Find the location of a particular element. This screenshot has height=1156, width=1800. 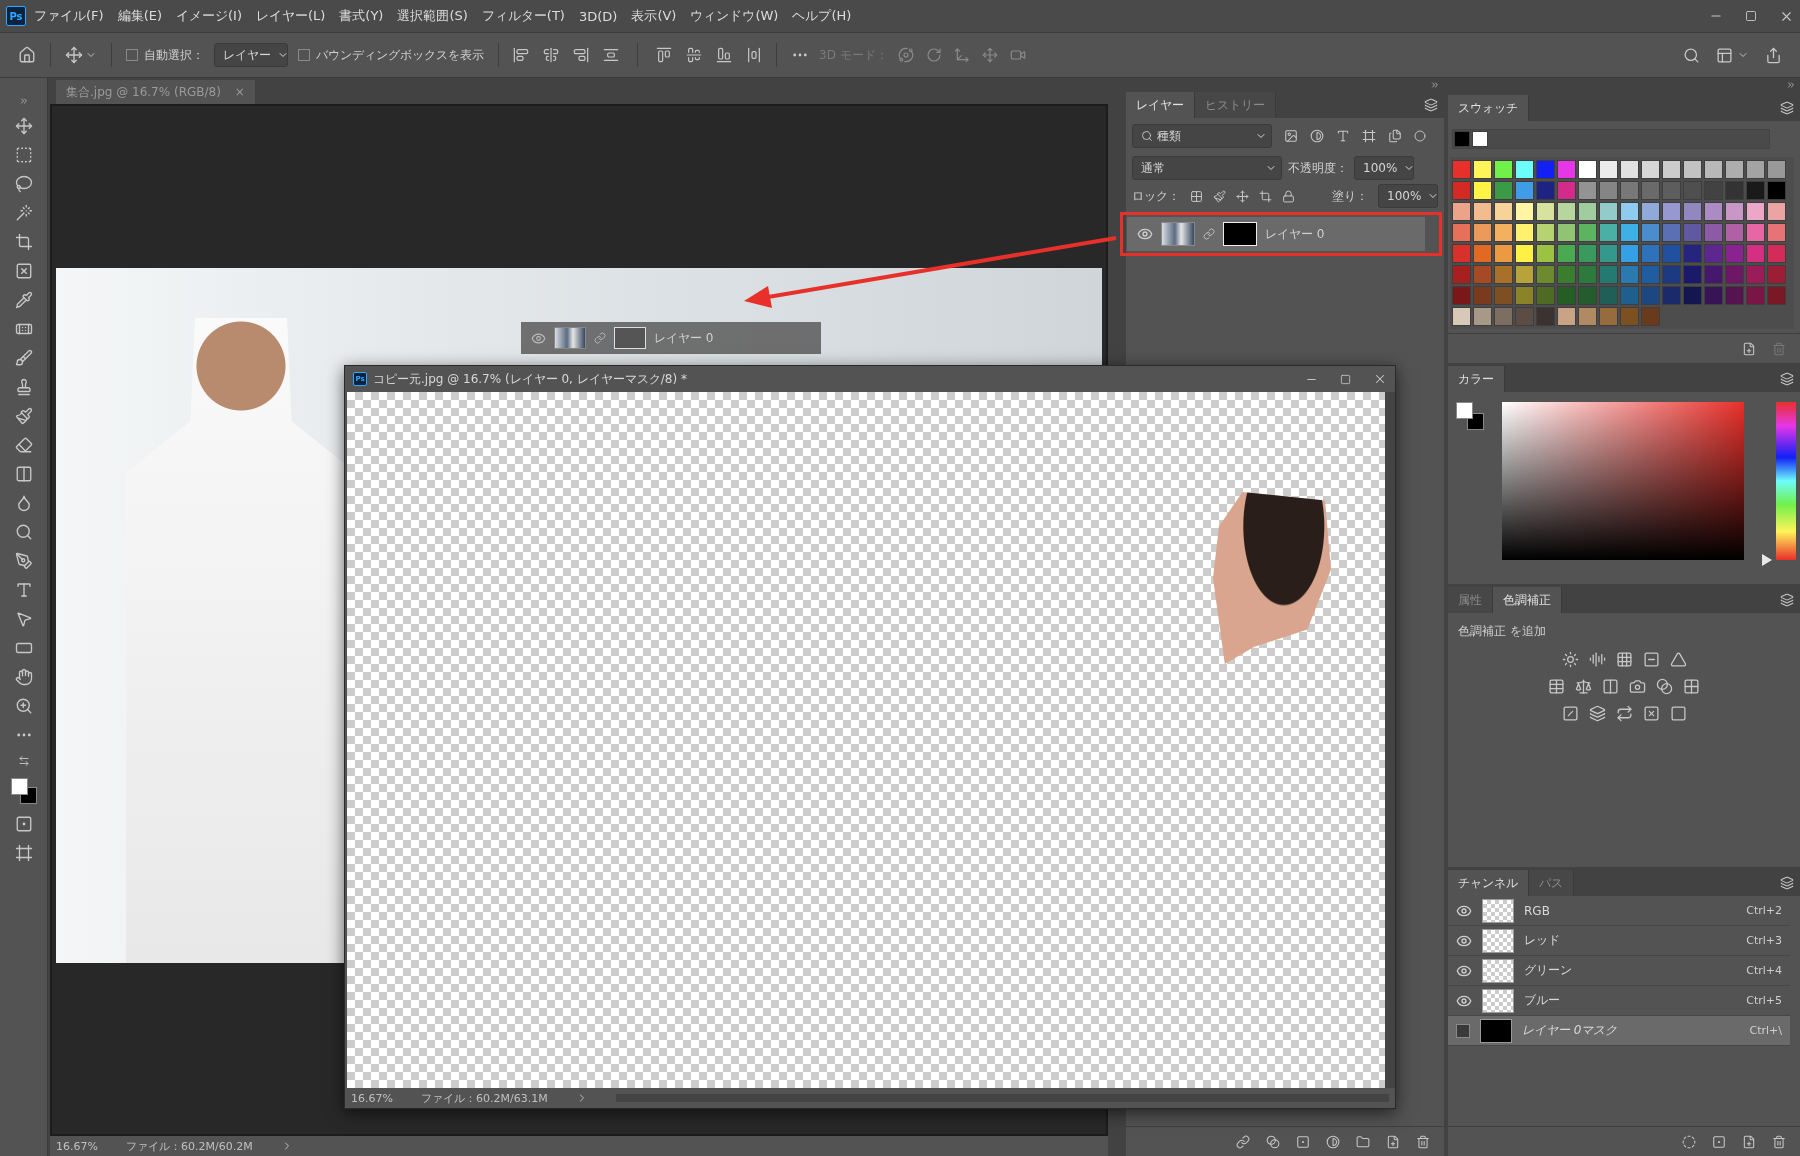

tab-title: 集合.jpg @ 16.7% (RGB/8) is located at coordinates (143, 92).